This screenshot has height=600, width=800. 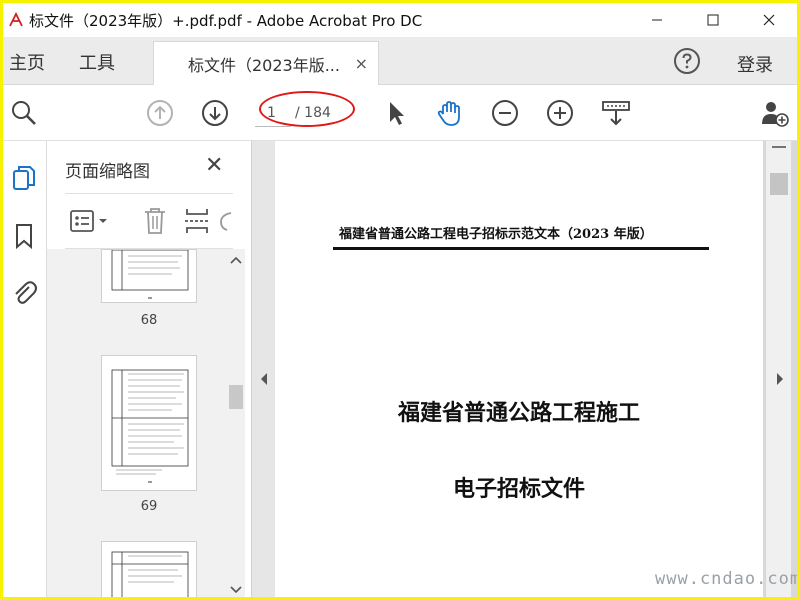 What do you see at coordinates (160, 113) in the screenshot?
I see `arrow-up-circle-icon` at bounding box center [160, 113].